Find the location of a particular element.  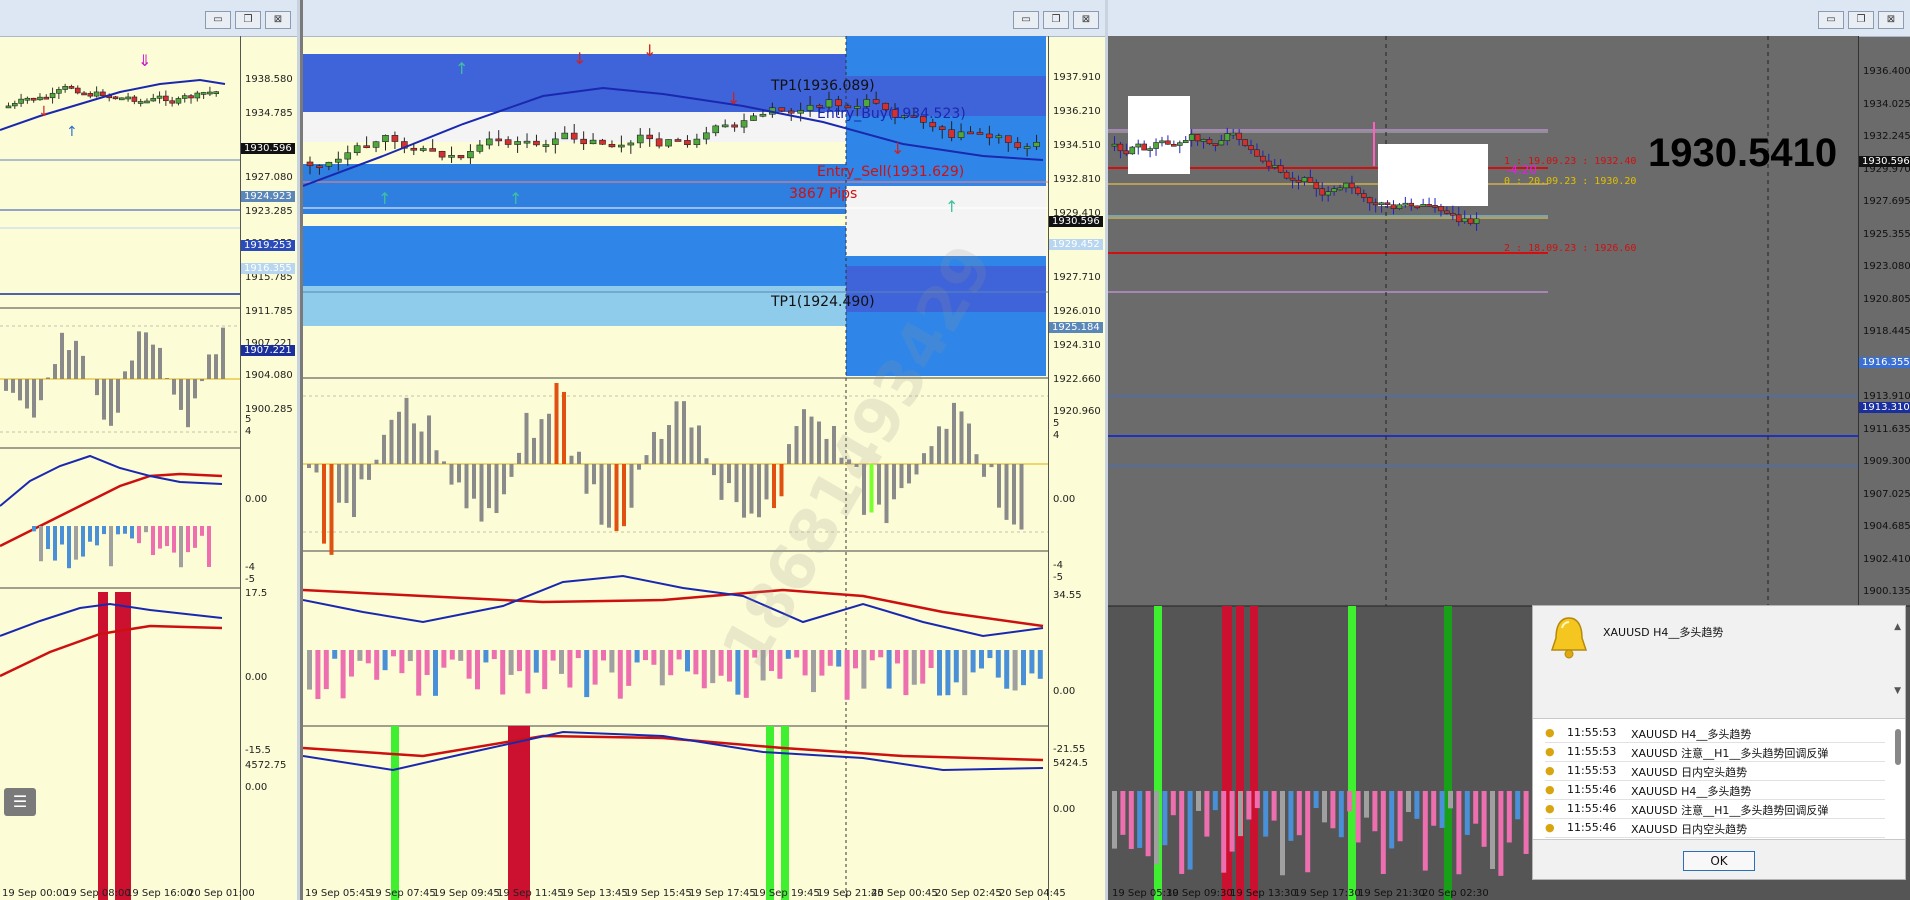

time-label: 19 Sep 13:30 is located at coordinates (1263, 893).